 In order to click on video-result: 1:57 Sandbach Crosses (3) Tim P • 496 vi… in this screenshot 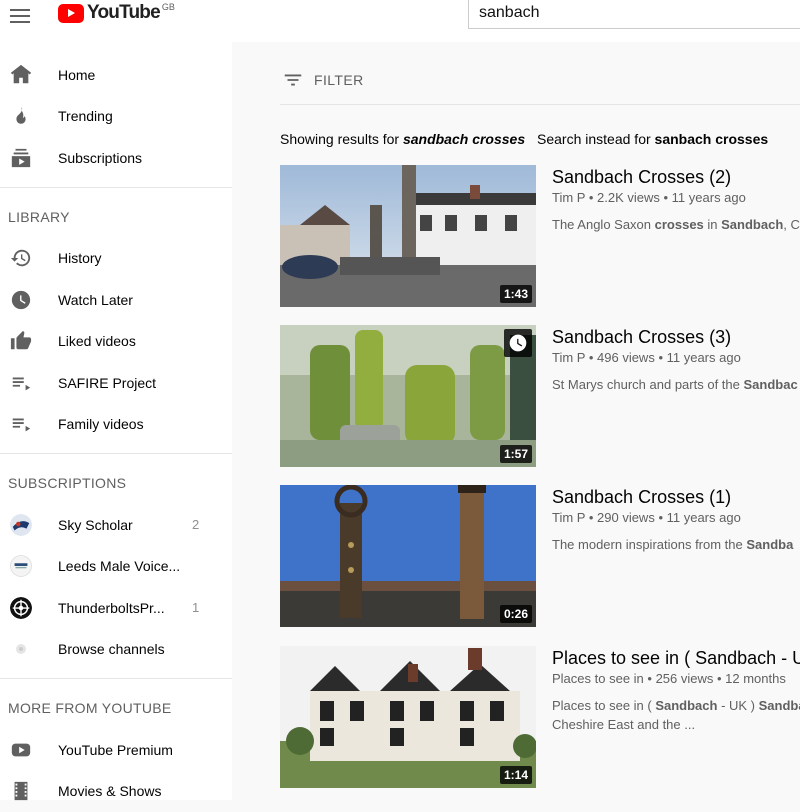, I will do `click(540, 396)`.